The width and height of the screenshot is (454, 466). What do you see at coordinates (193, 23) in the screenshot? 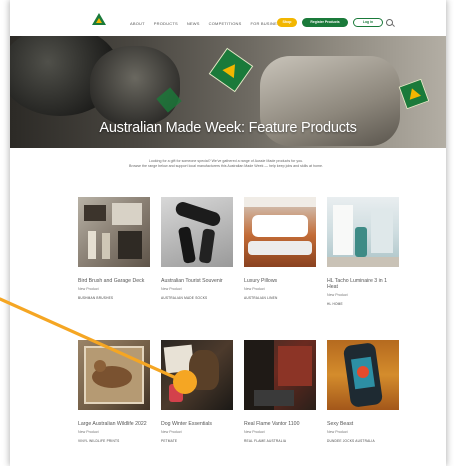
I see `nav-item-news: News` at bounding box center [193, 23].